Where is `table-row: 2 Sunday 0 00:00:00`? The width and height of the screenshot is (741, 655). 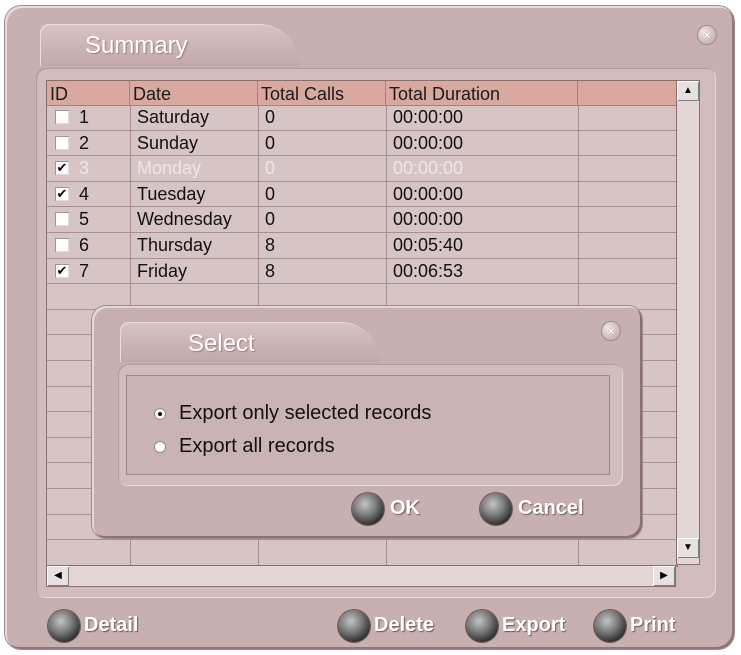
table-row: 2 Sunday 0 00:00:00 is located at coordinates (362, 144).